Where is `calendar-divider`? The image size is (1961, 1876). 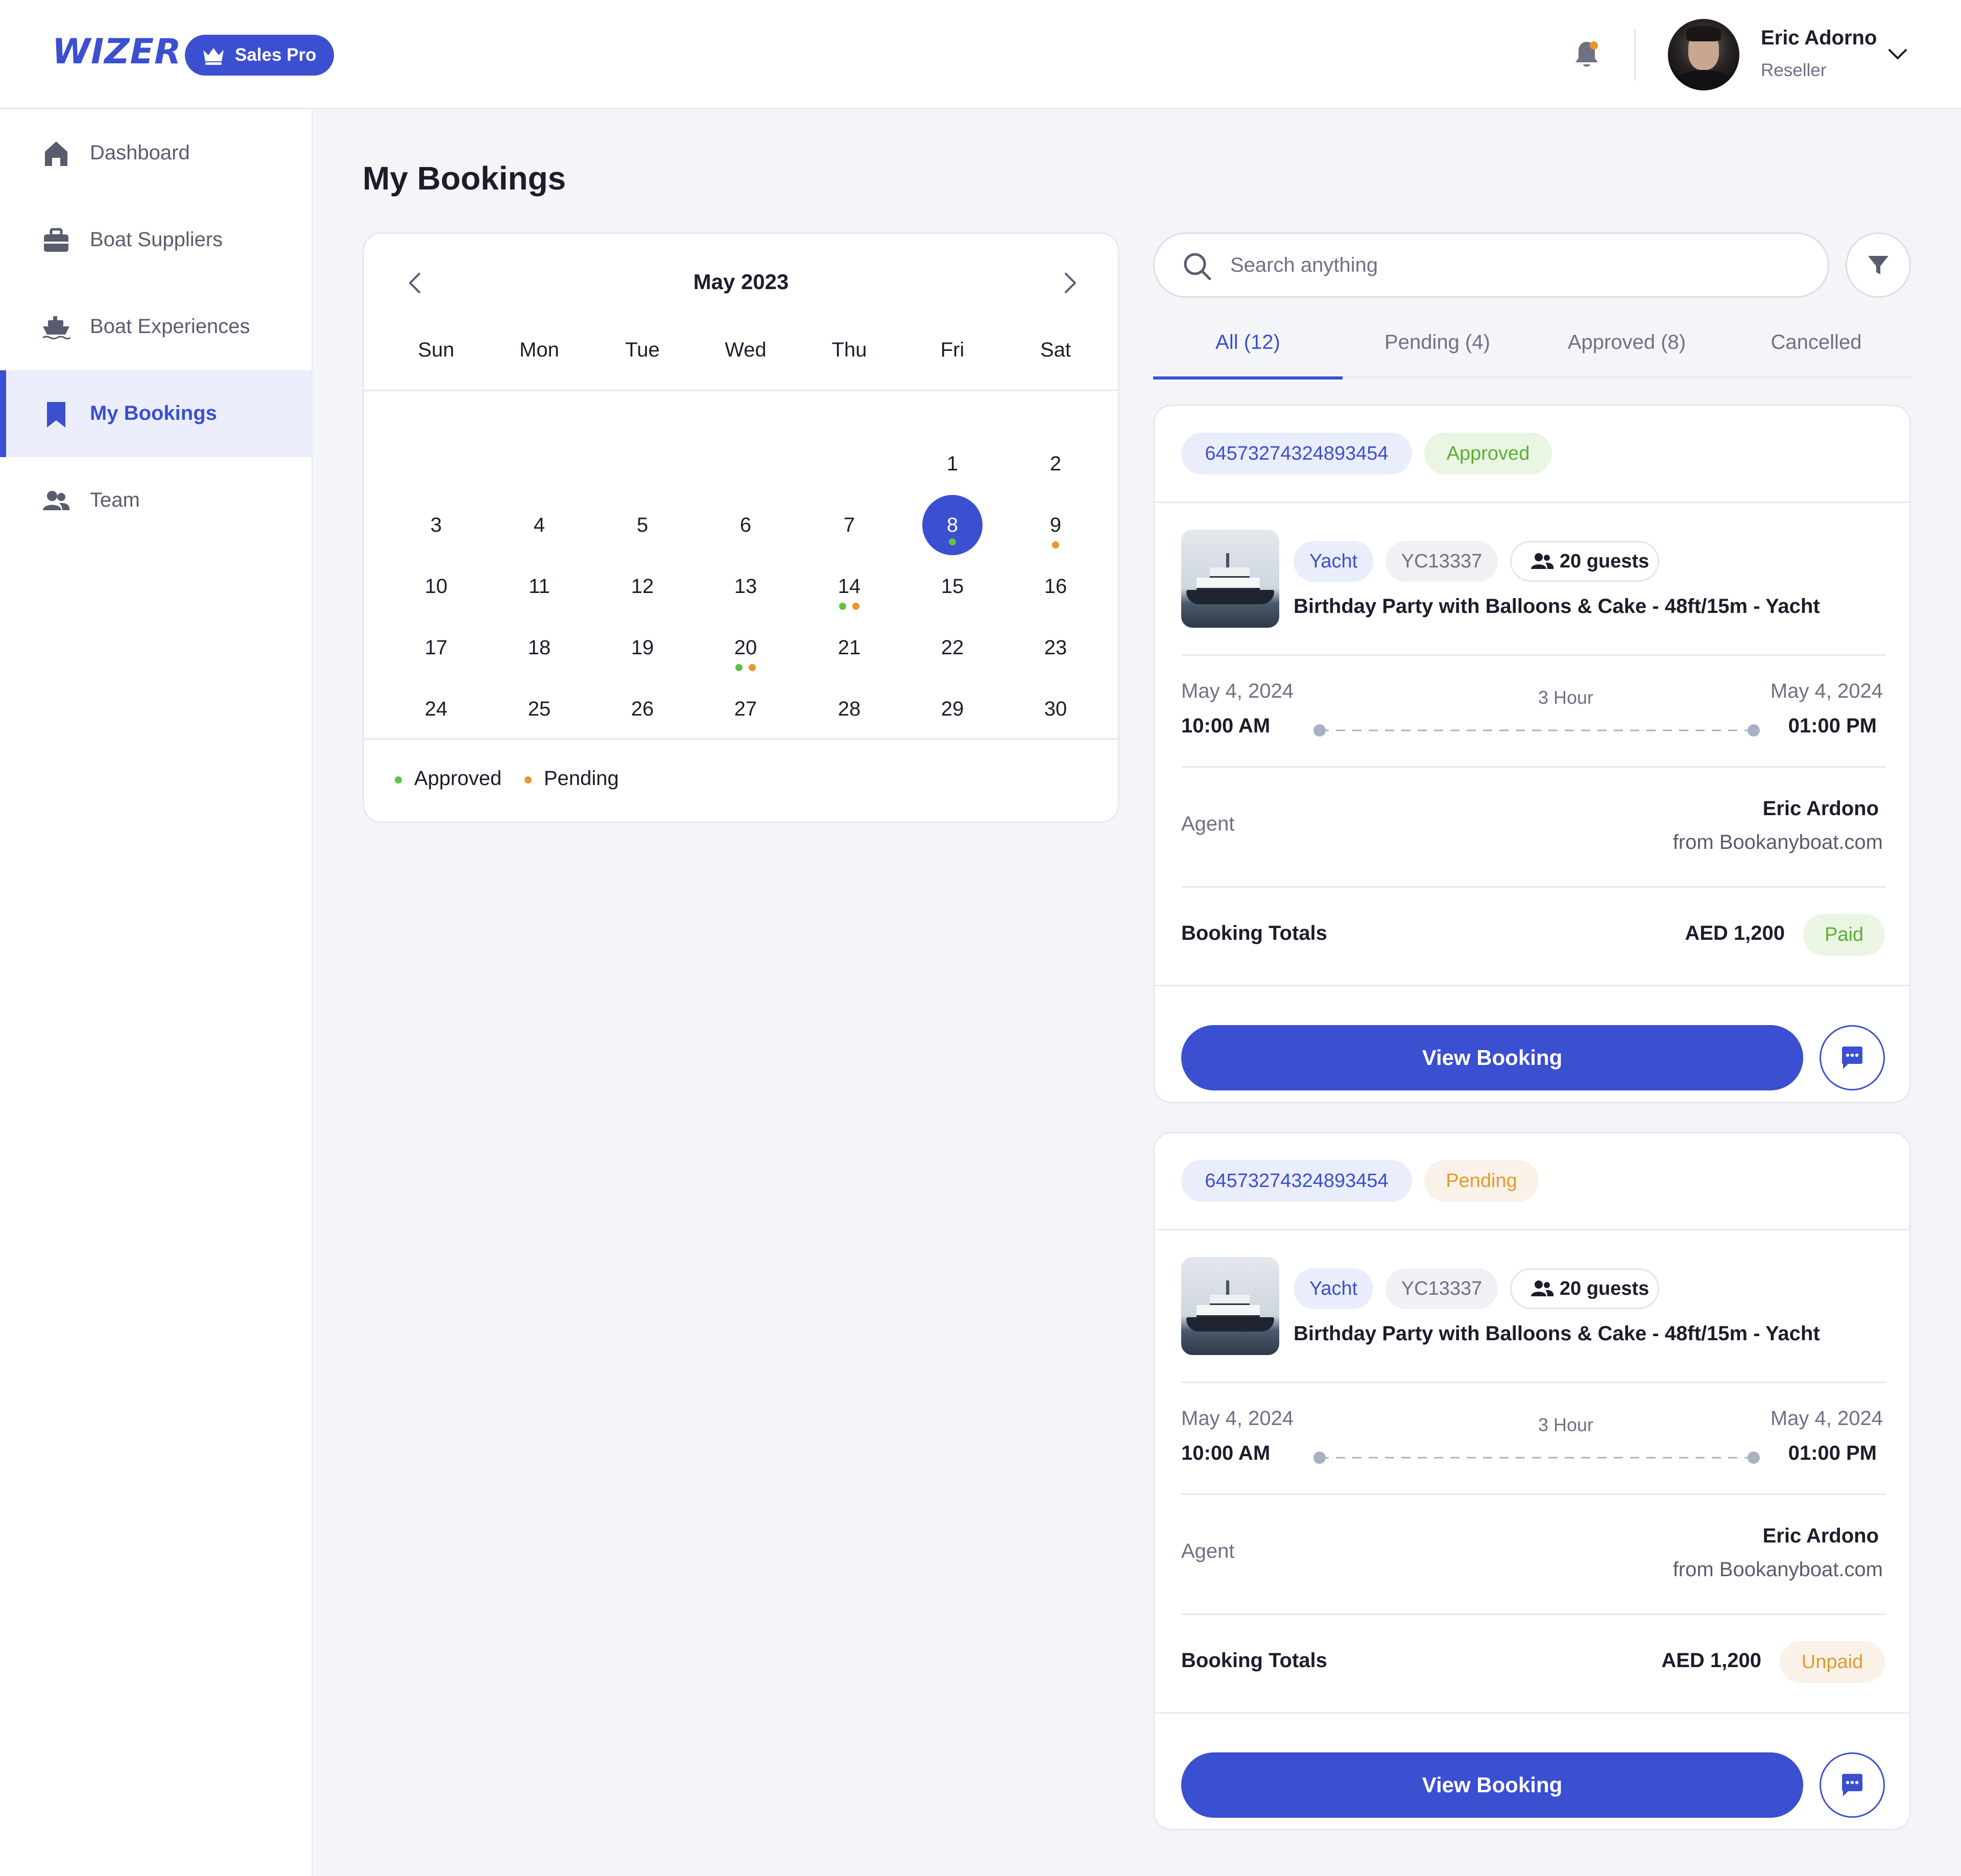
calendar-divider is located at coordinates (741, 390).